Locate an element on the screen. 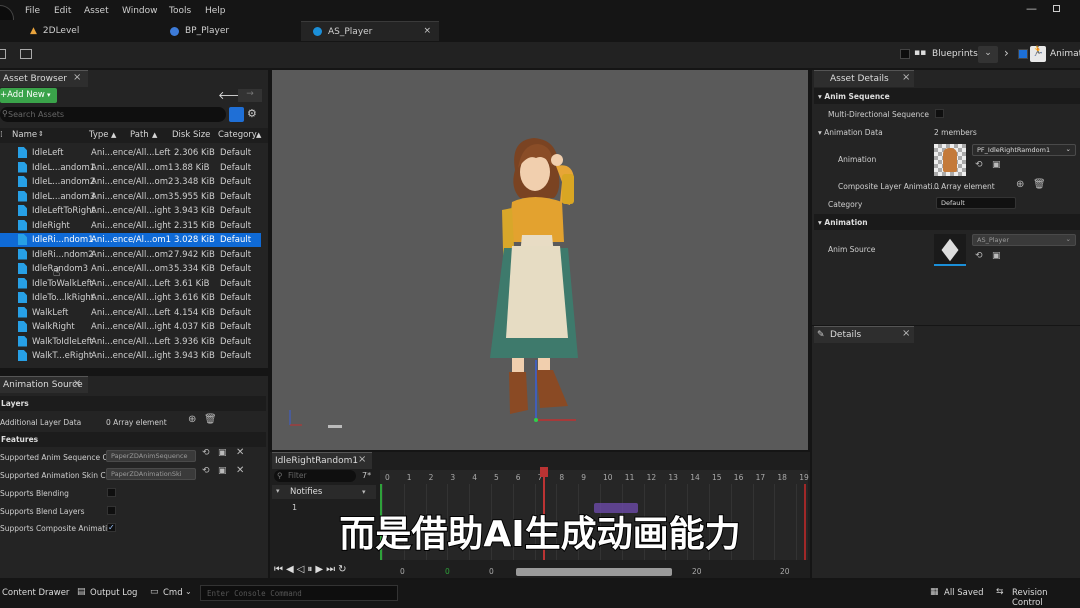 This screenshot has width=1080, height=608. anim-source-thumbnail is located at coordinates (950, 250).